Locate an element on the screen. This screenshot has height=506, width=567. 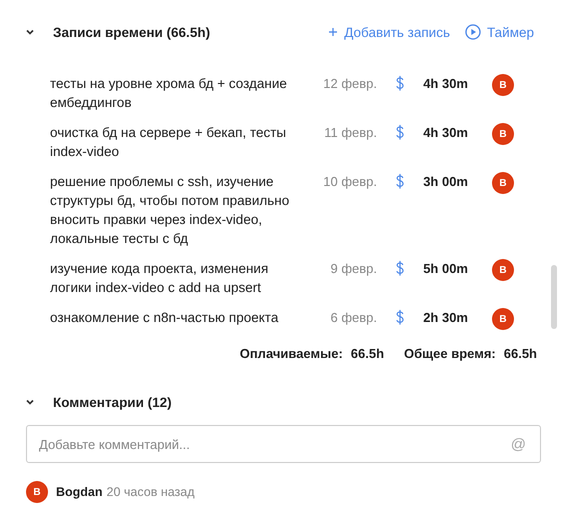
entry-description: ознакомление с n8n-частью проекта is located at coordinates (165, 318).